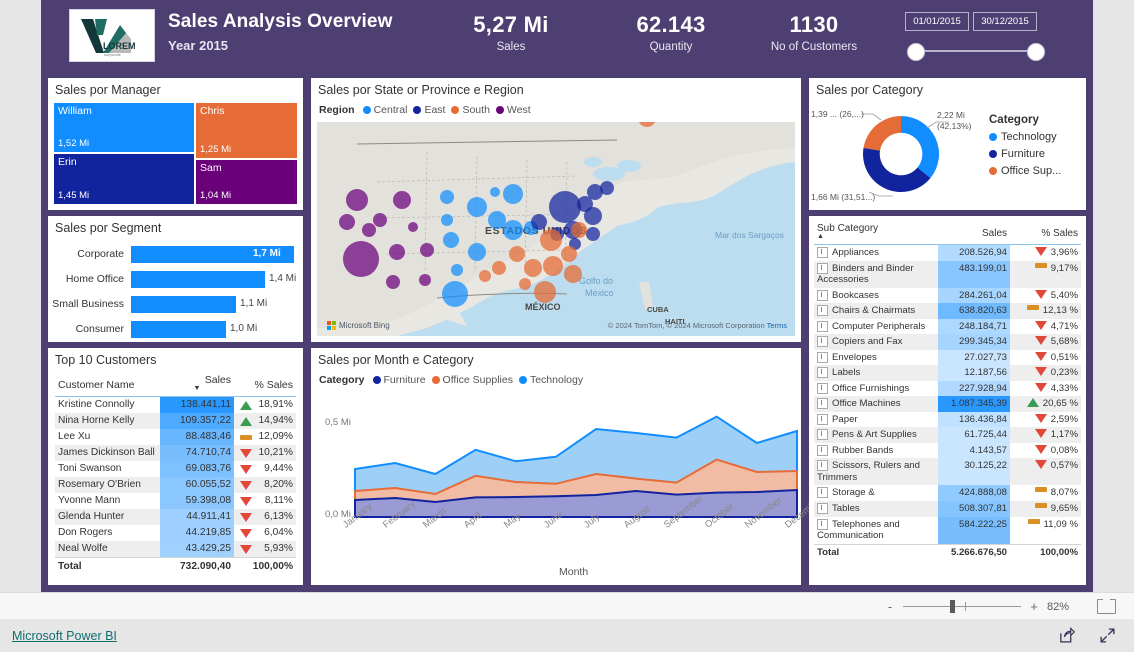 This screenshot has height=652, width=1134. What do you see at coordinates (947, 295) in the screenshot?
I see `table-row: Bookcases 284.261,04 5,40%` at bounding box center [947, 295].